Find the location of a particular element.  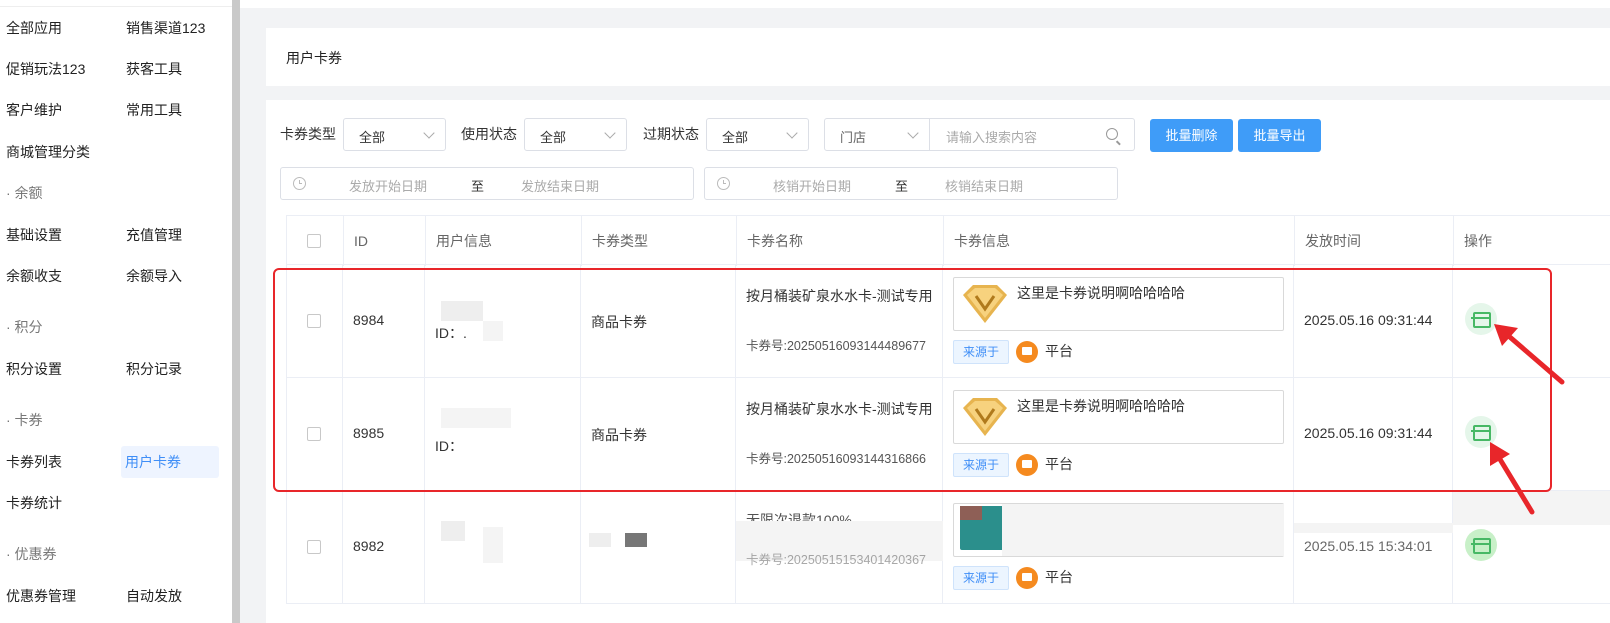

card-description: 这里是卡券说明啊哈哈哈哈 is located at coordinates (1101, 293).